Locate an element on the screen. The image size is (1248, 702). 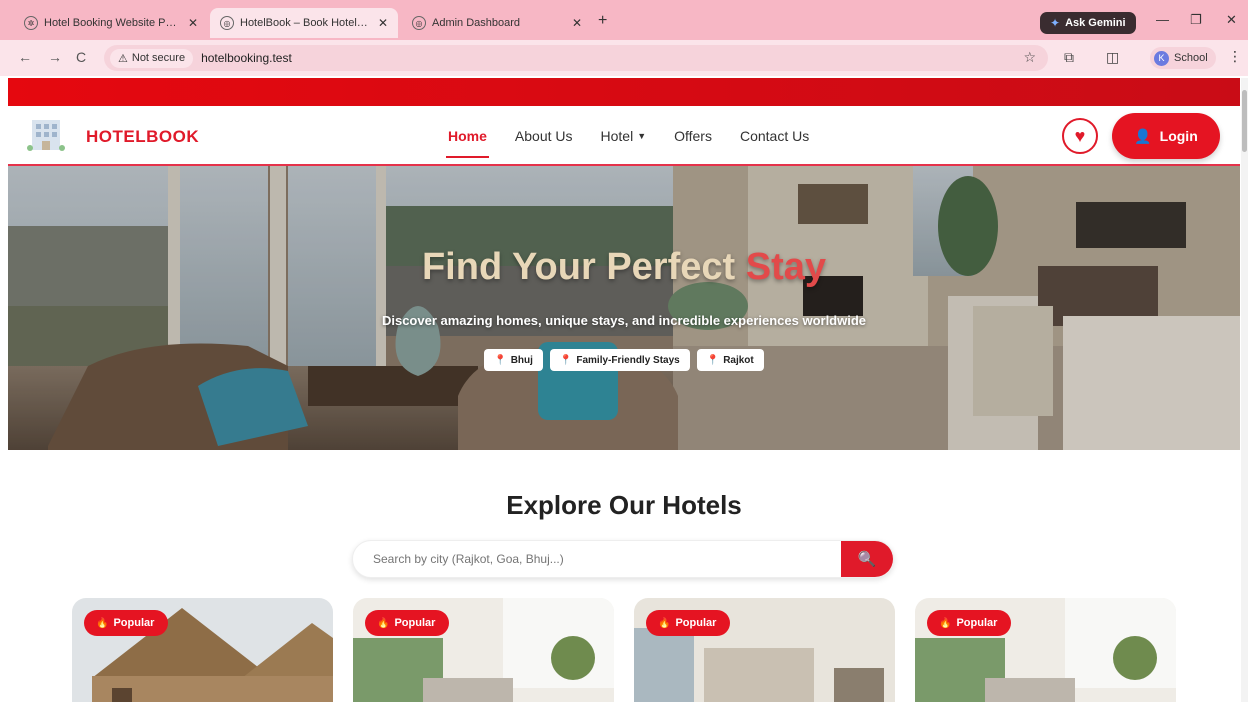
chip-label: Rajkot is located at coordinates (738, 360).